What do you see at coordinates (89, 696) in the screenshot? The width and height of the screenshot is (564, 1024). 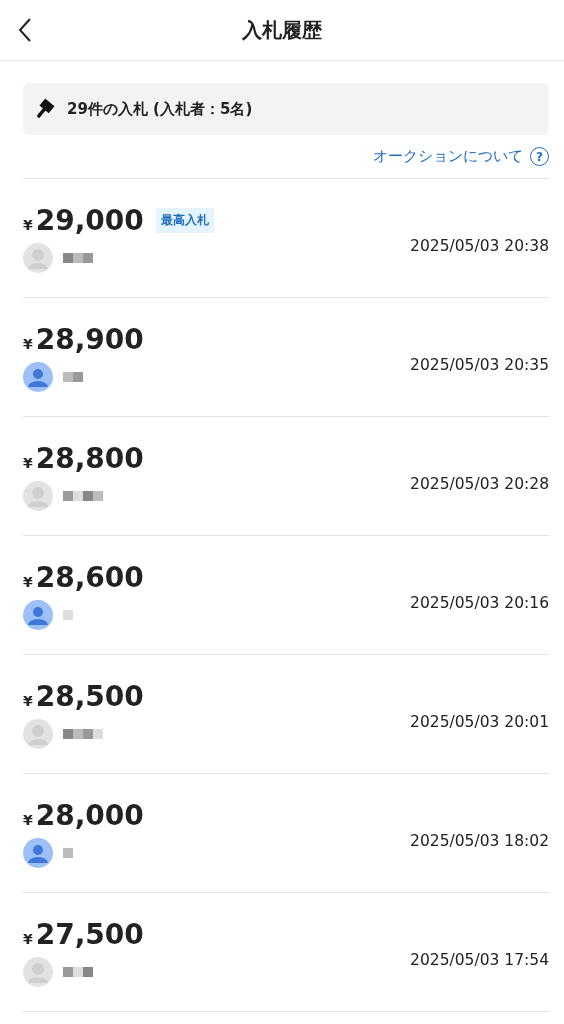 I see `bid-amount: 28,500` at bounding box center [89, 696].